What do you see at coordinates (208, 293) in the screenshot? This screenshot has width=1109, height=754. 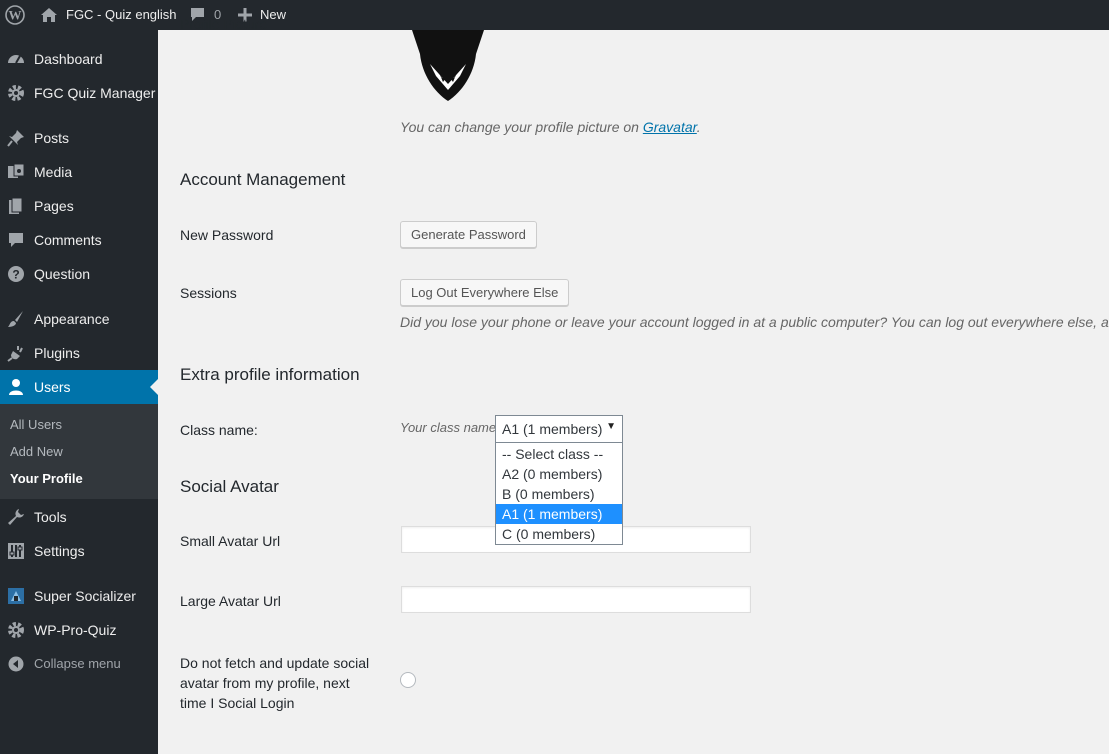 I see `sessions-label: Sessions` at bounding box center [208, 293].